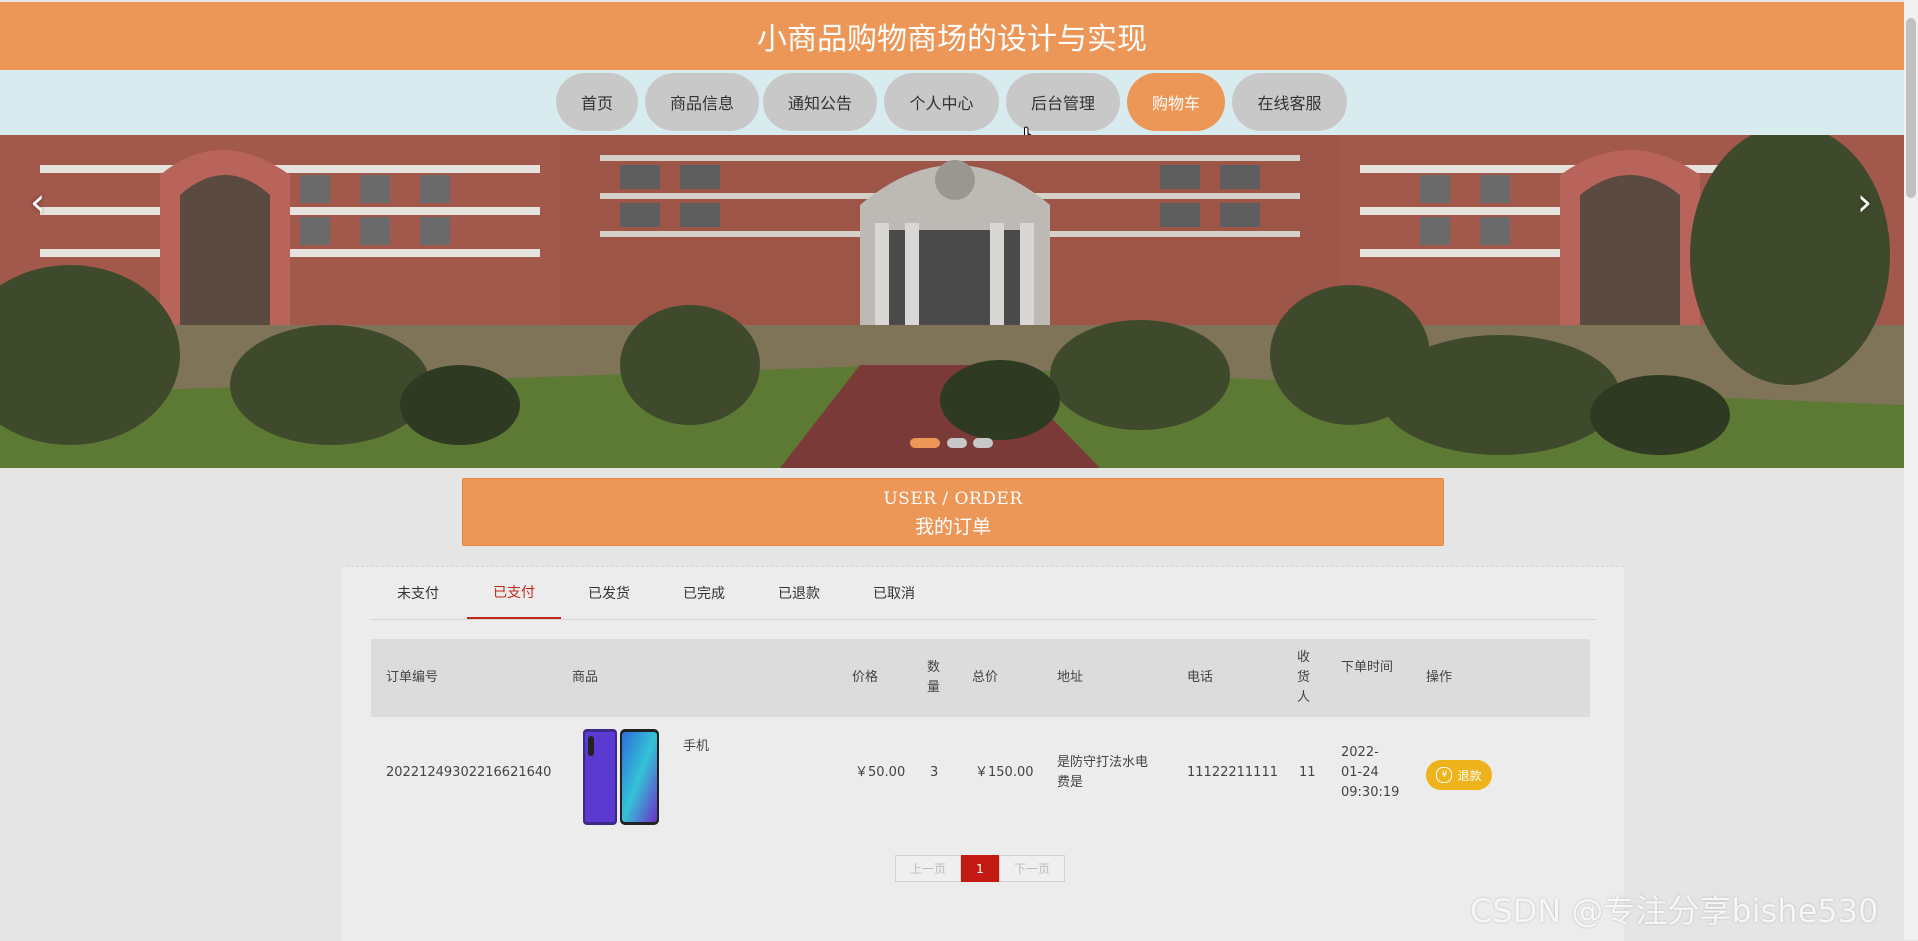  What do you see at coordinates (820, 102) in the screenshot?
I see `nav-item-notices: 通知公告` at bounding box center [820, 102].